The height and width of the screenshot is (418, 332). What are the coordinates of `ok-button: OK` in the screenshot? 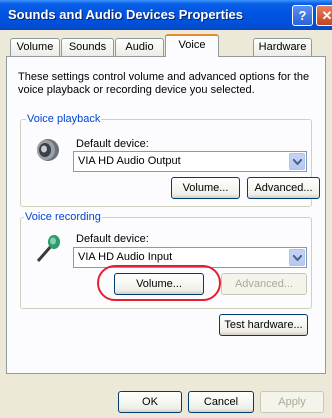 It's located at (150, 402).